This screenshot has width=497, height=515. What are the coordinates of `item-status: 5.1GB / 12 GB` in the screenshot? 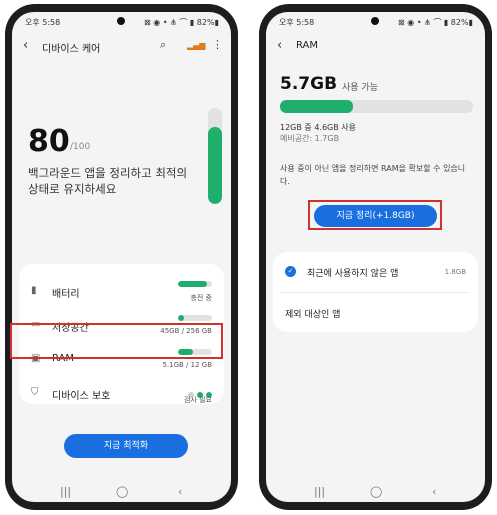 It's located at (187, 365).